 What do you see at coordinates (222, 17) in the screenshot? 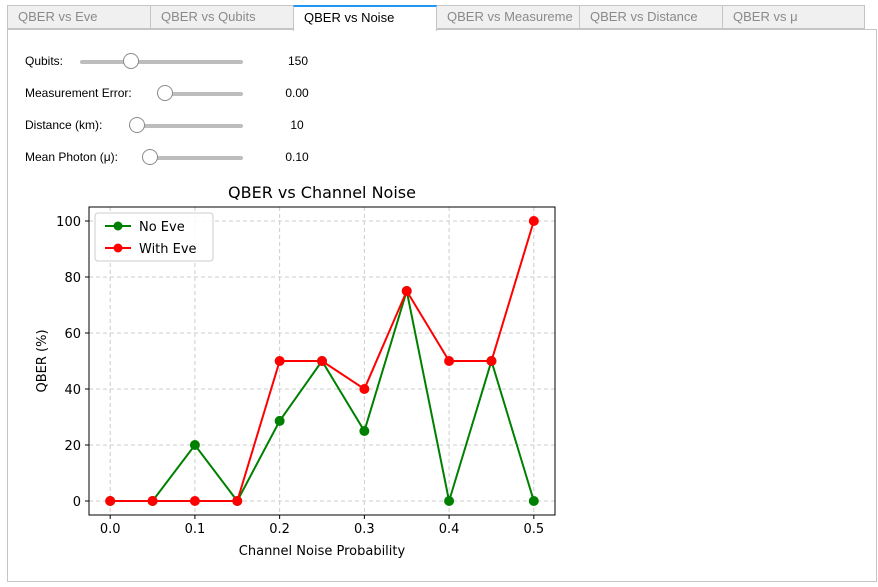
I see `tab-qber-vs-qubits: QBER vs Qubits` at bounding box center [222, 17].